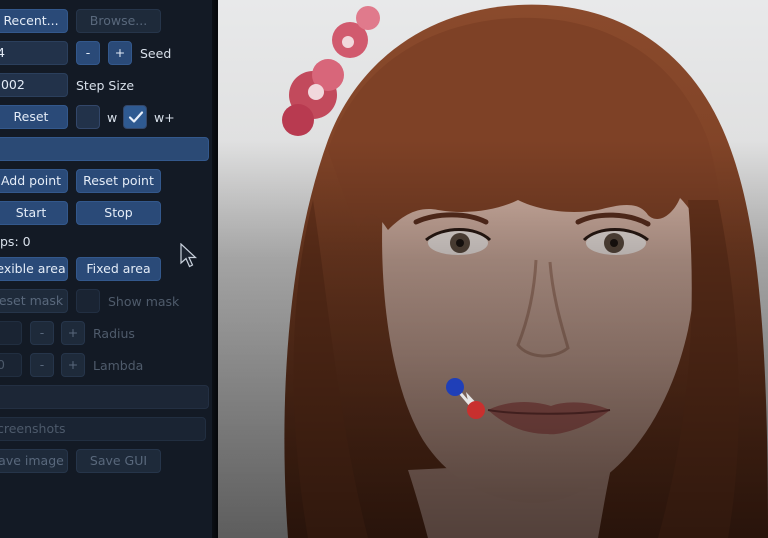  What do you see at coordinates (104, 397) in the screenshot?
I see `capture-progress-bar` at bounding box center [104, 397].